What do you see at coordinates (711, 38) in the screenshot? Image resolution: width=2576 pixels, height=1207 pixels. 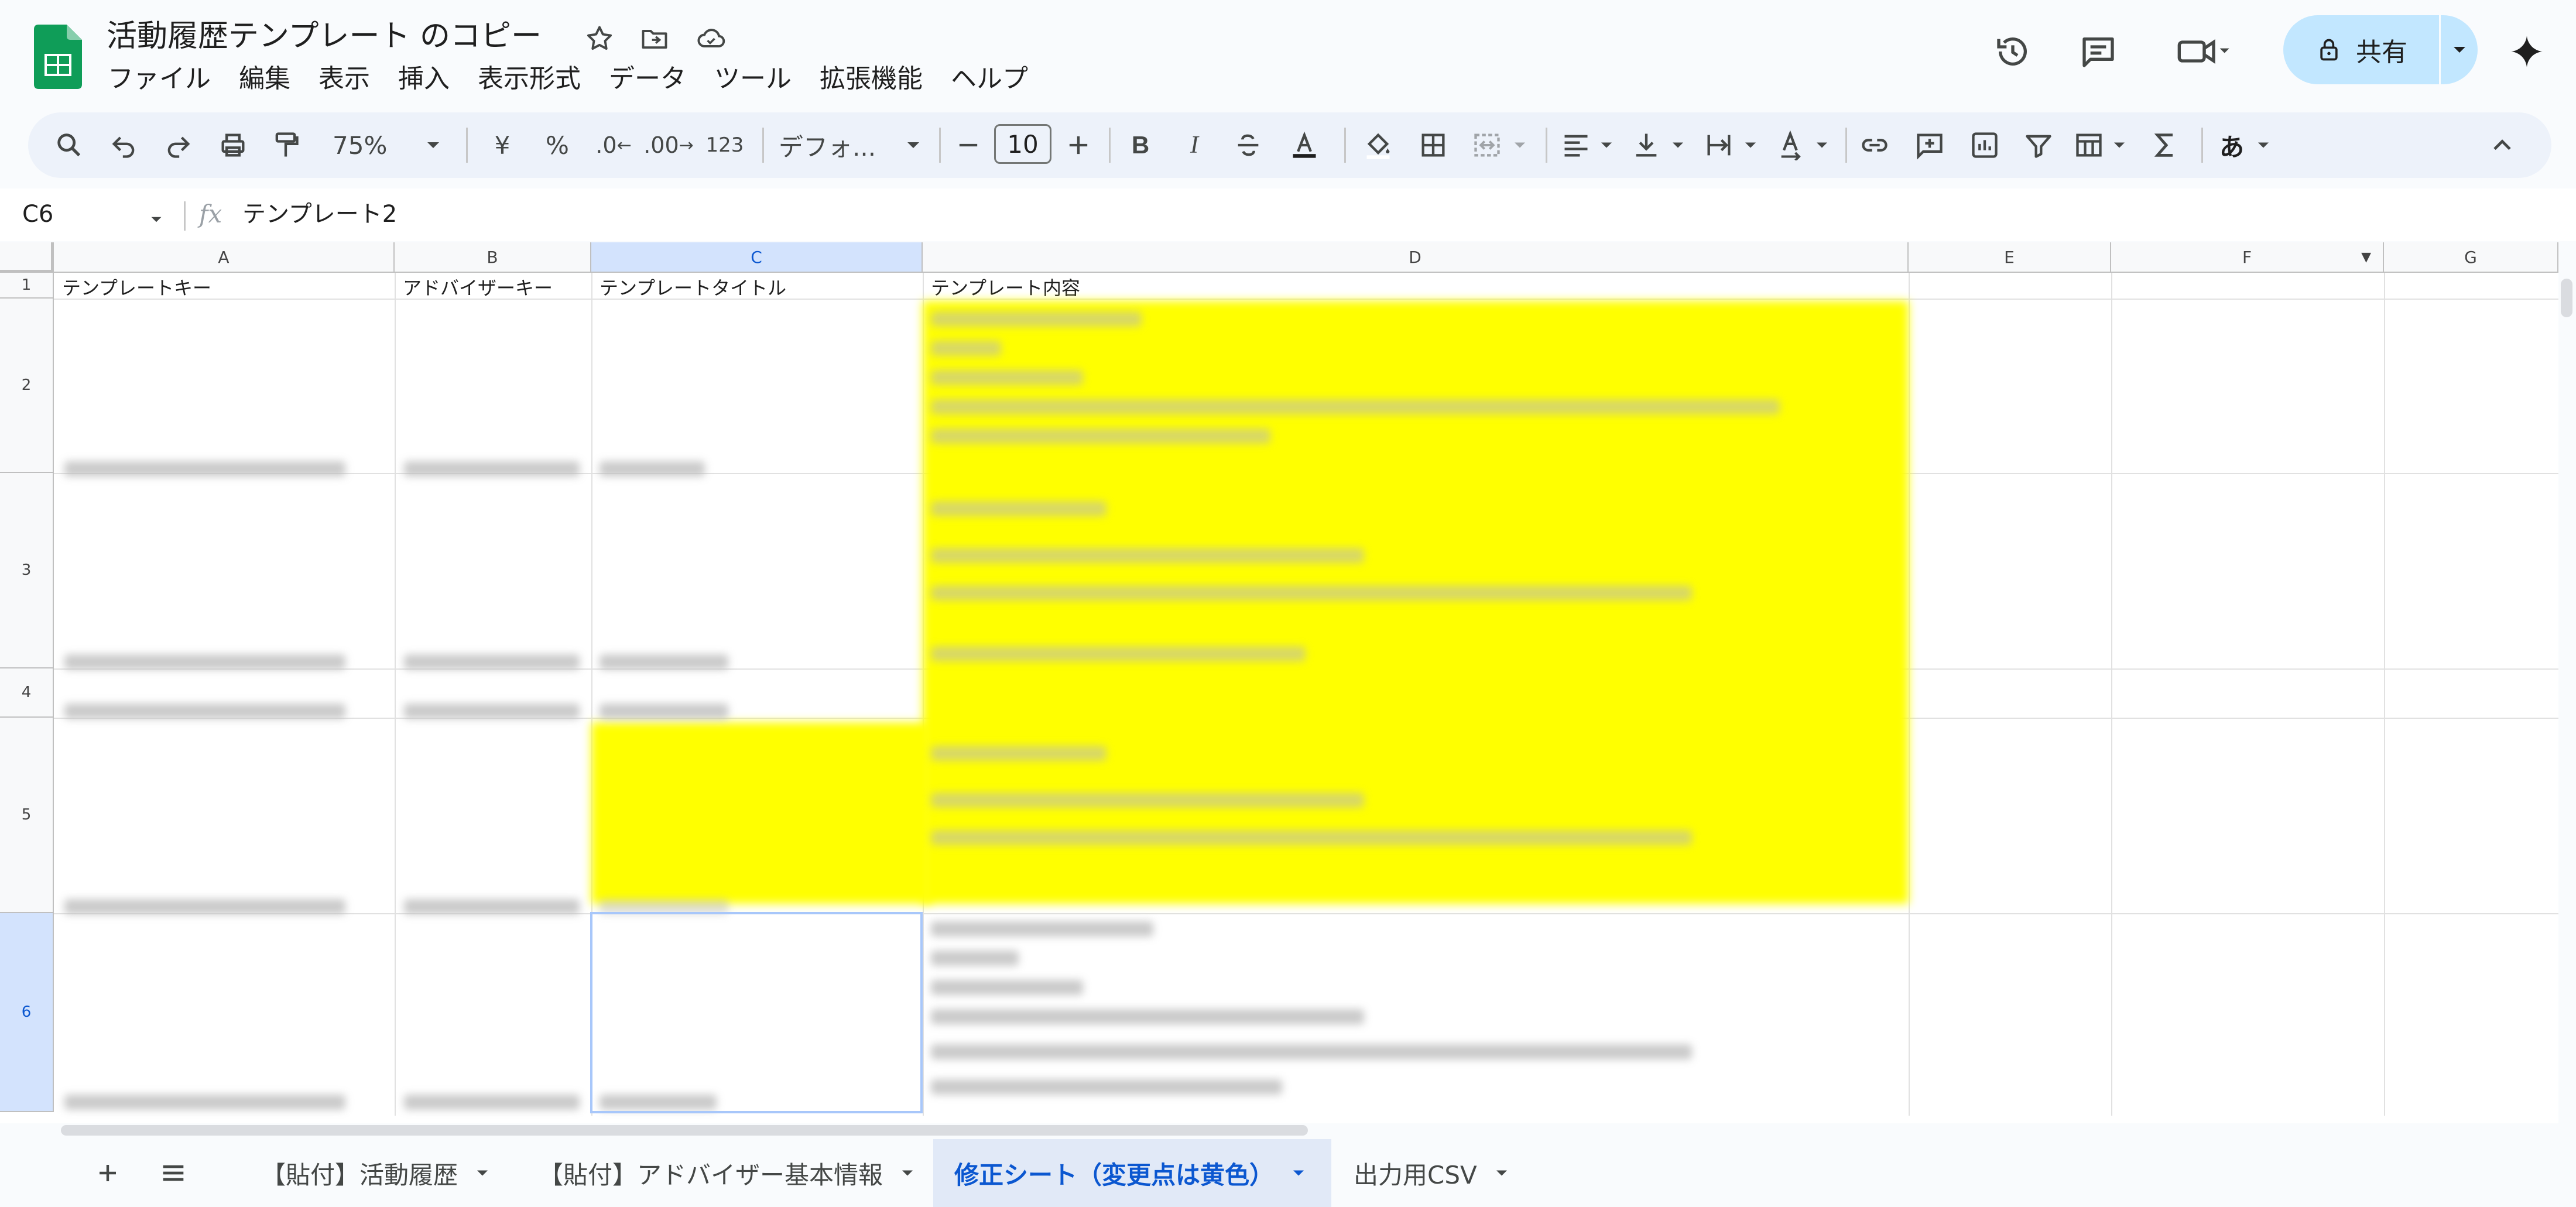 I see `cloud-saved-icon` at bounding box center [711, 38].